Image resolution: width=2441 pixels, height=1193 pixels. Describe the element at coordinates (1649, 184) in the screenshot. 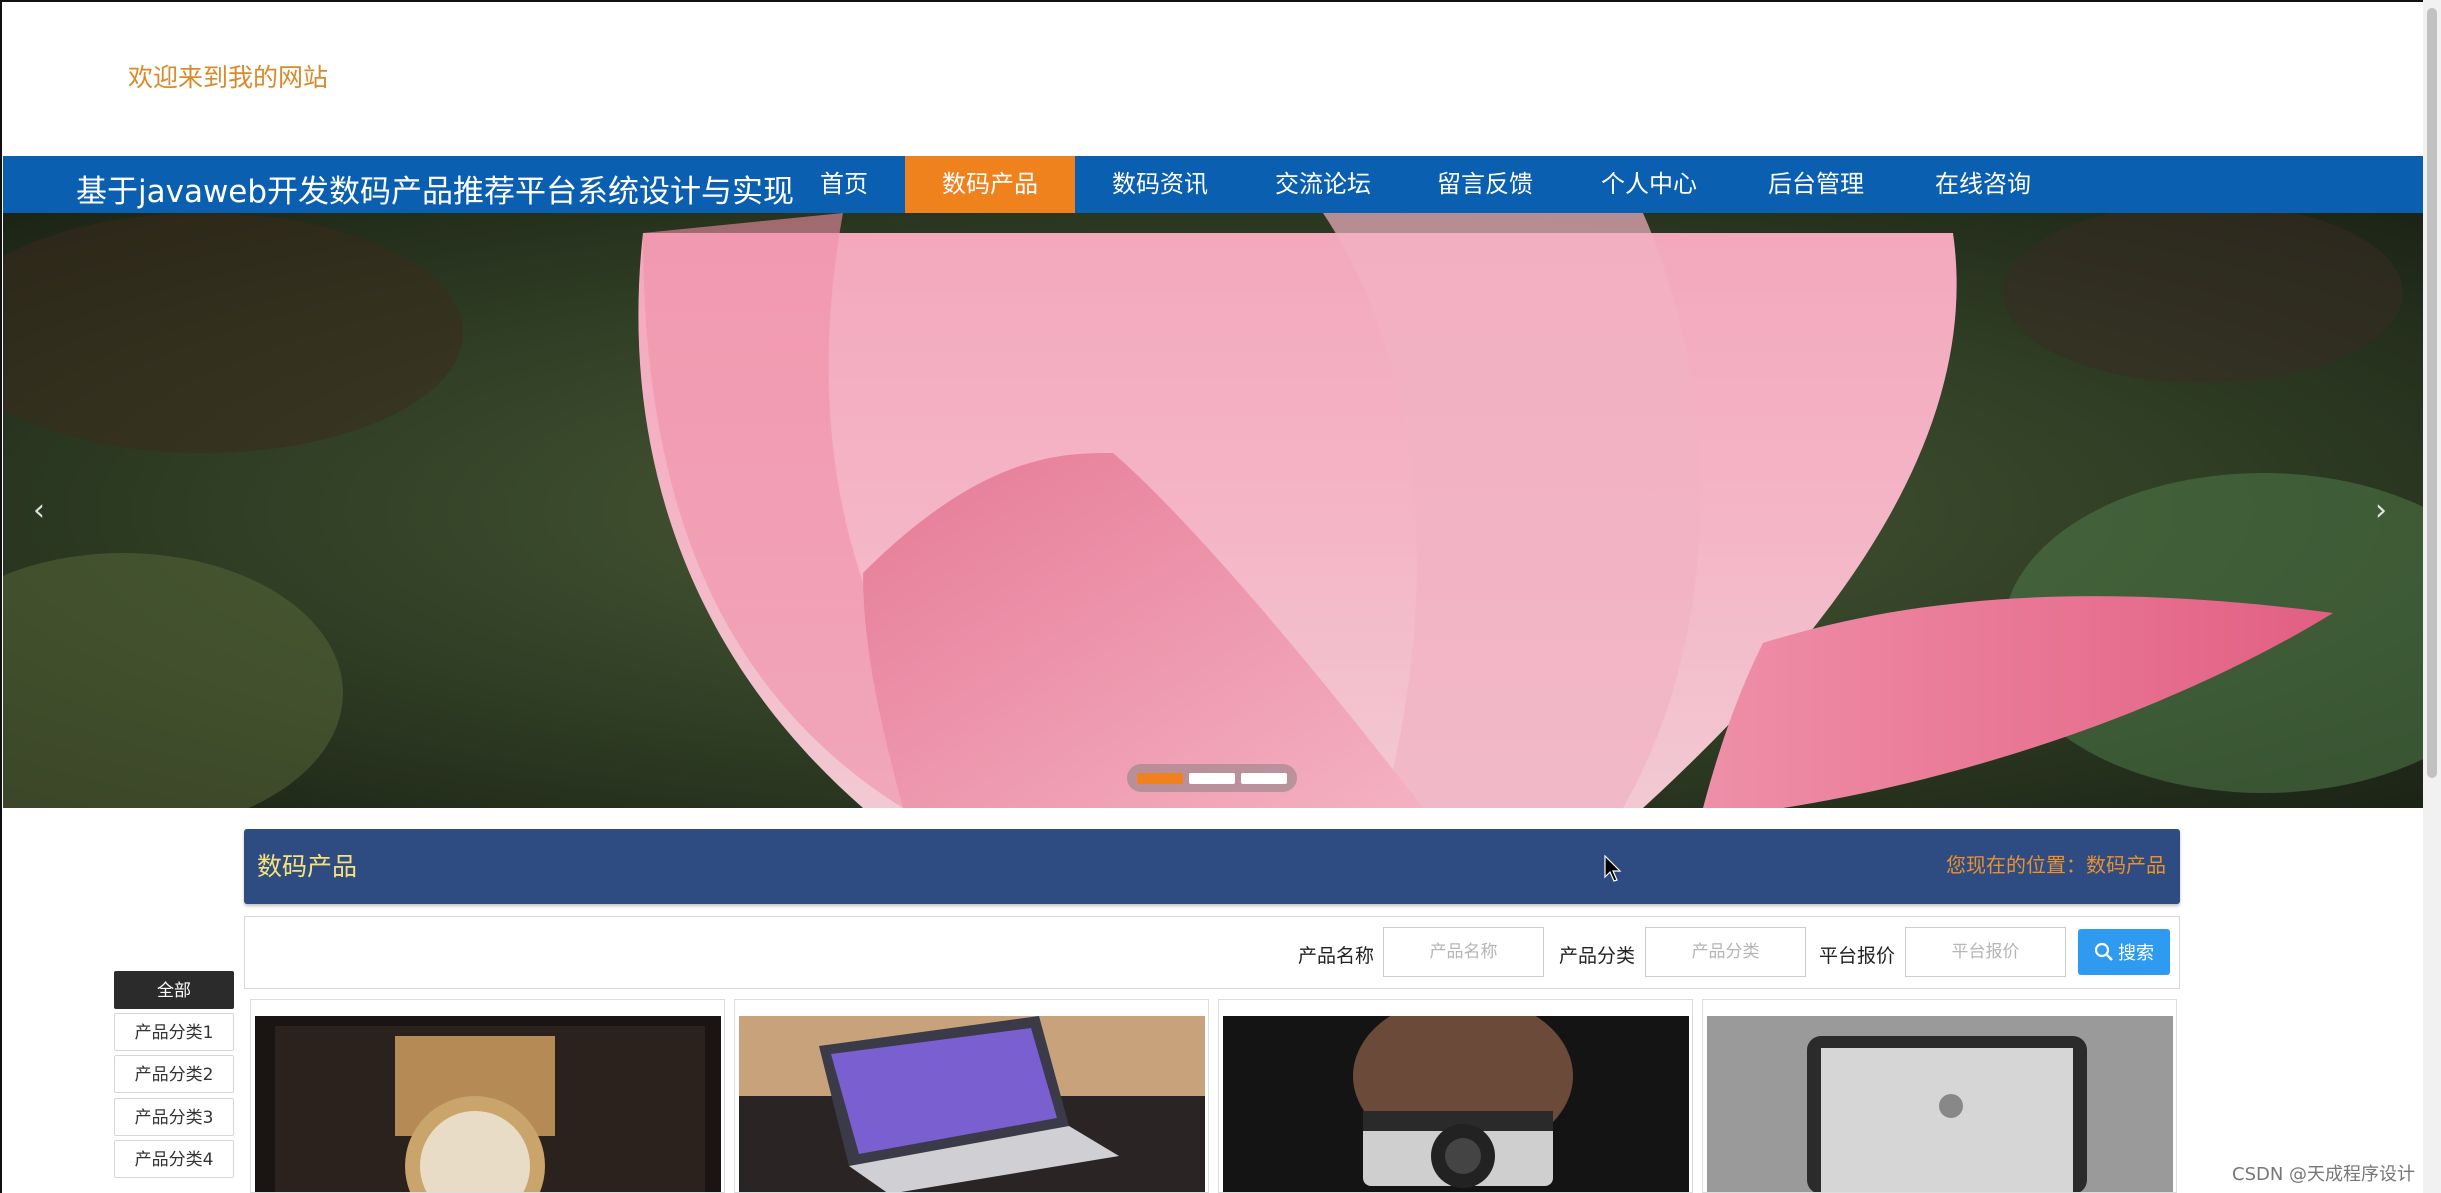

I see `nav-item-personal-center: 个人中心` at that location.